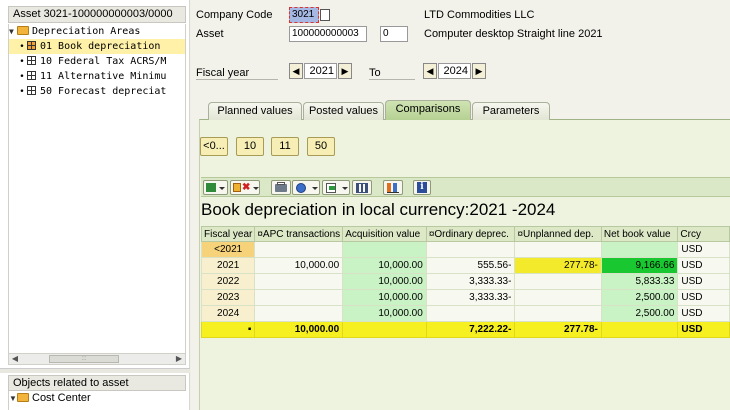  What do you see at coordinates (210, 34) in the screenshot?
I see `asset-label: Asset` at bounding box center [210, 34].